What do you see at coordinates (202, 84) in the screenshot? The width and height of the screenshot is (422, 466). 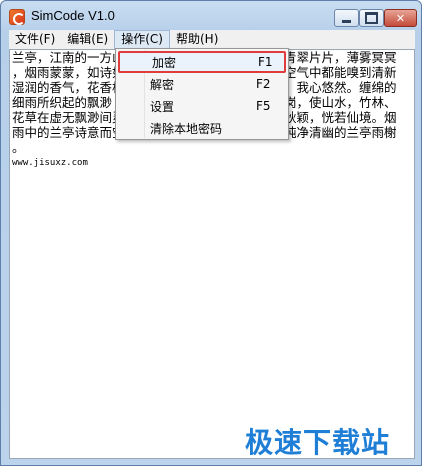 I see `menu-item-decrypt: 解密 F2` at bounding box center [202, 84].